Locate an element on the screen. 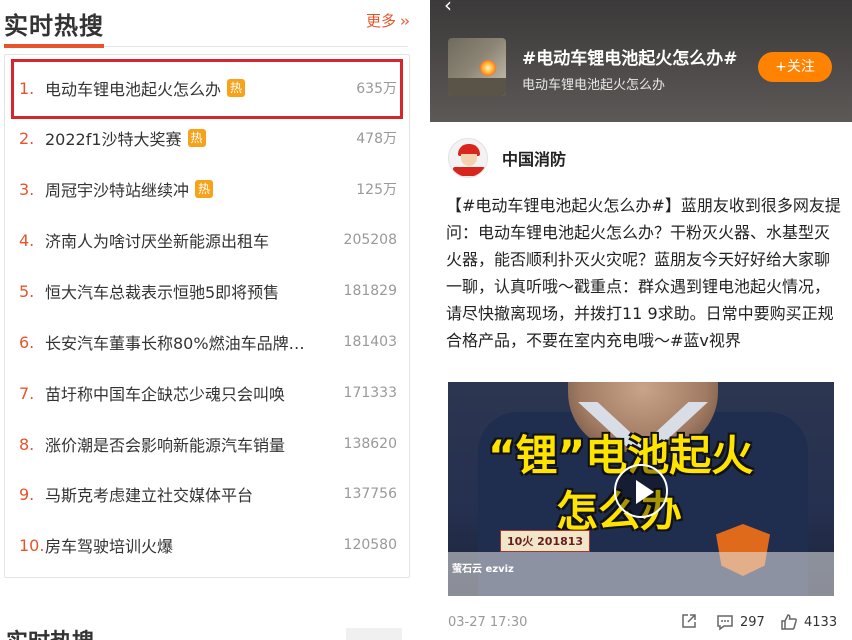  topic-name: #电动车锂电池起火怎么办# is located at coordinates (630, 56).